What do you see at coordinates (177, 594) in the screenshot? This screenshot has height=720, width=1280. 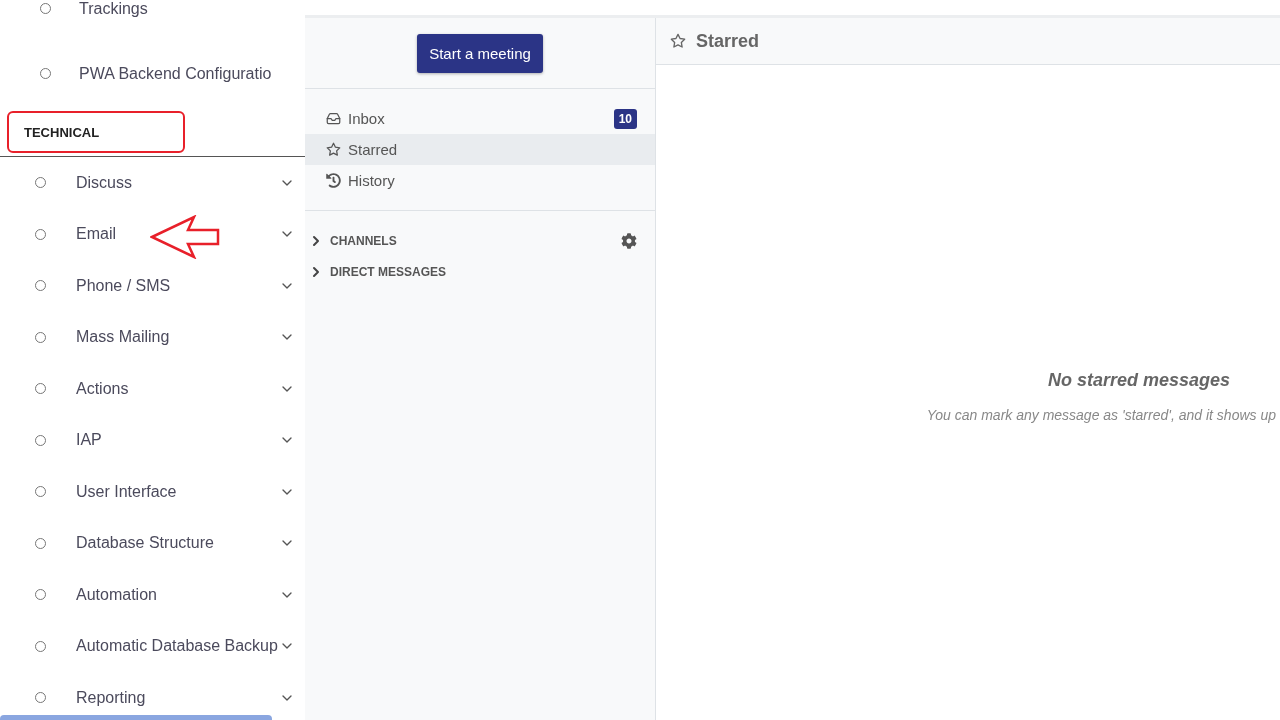 I see `menu-item: Automation` at bounding box center [177, 594].